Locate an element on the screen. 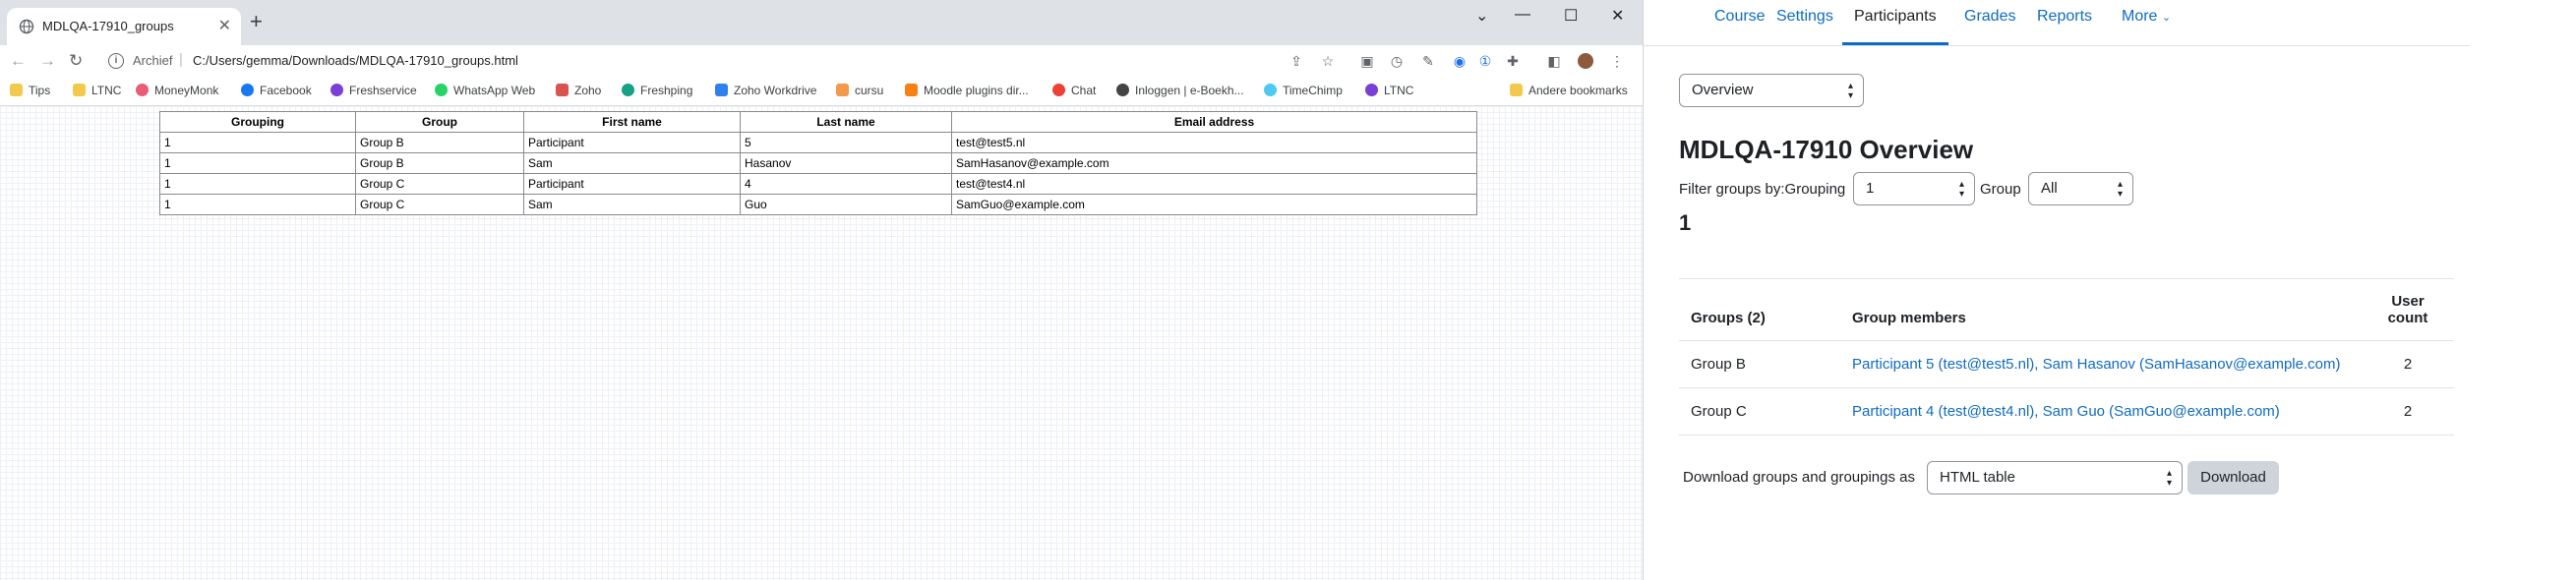 The height and width of the screenshot is (580, 2576). sidepanel-icon: ◧ is located at coordinates (1554, 61).